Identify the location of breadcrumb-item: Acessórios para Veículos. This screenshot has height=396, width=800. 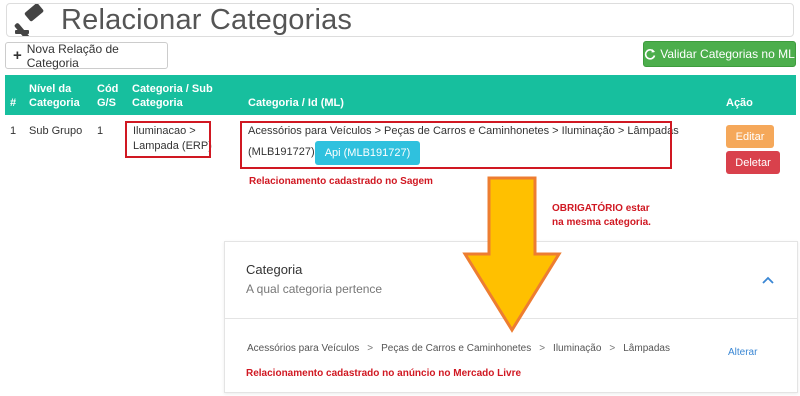
(303, 348).